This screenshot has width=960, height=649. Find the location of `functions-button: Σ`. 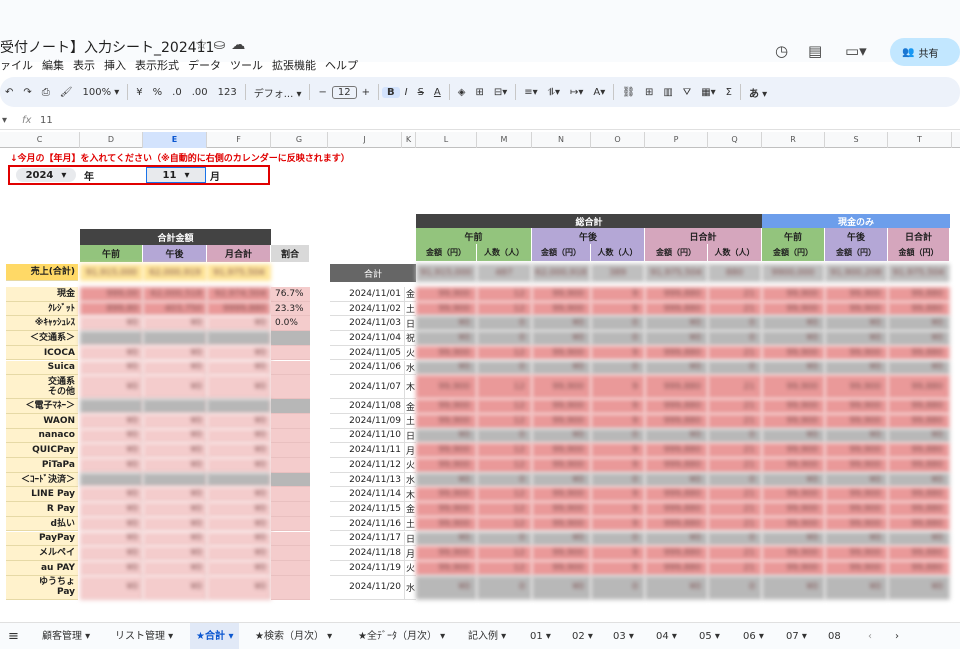

functions-button: Σ is located at coordinates (729, 92).